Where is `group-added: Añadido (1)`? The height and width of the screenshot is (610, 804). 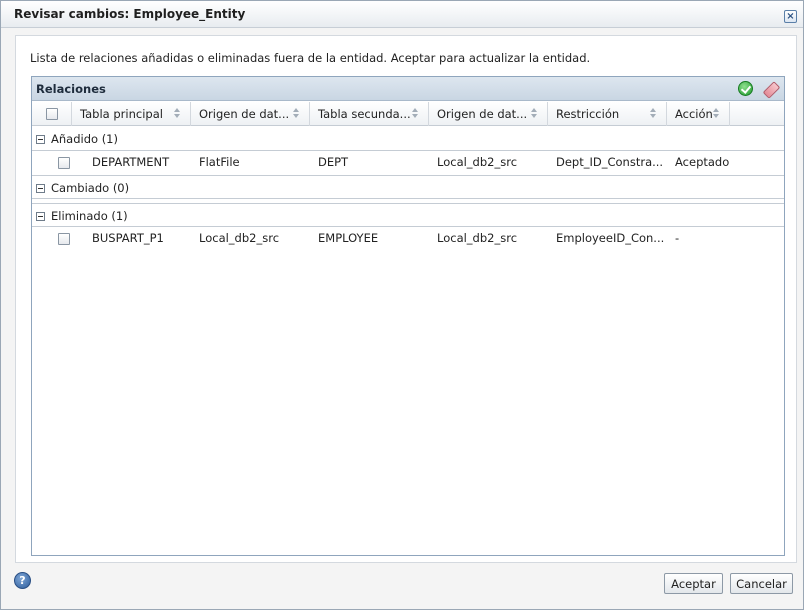 group-added: Añadido (1) is located at coordinates (408, 139).